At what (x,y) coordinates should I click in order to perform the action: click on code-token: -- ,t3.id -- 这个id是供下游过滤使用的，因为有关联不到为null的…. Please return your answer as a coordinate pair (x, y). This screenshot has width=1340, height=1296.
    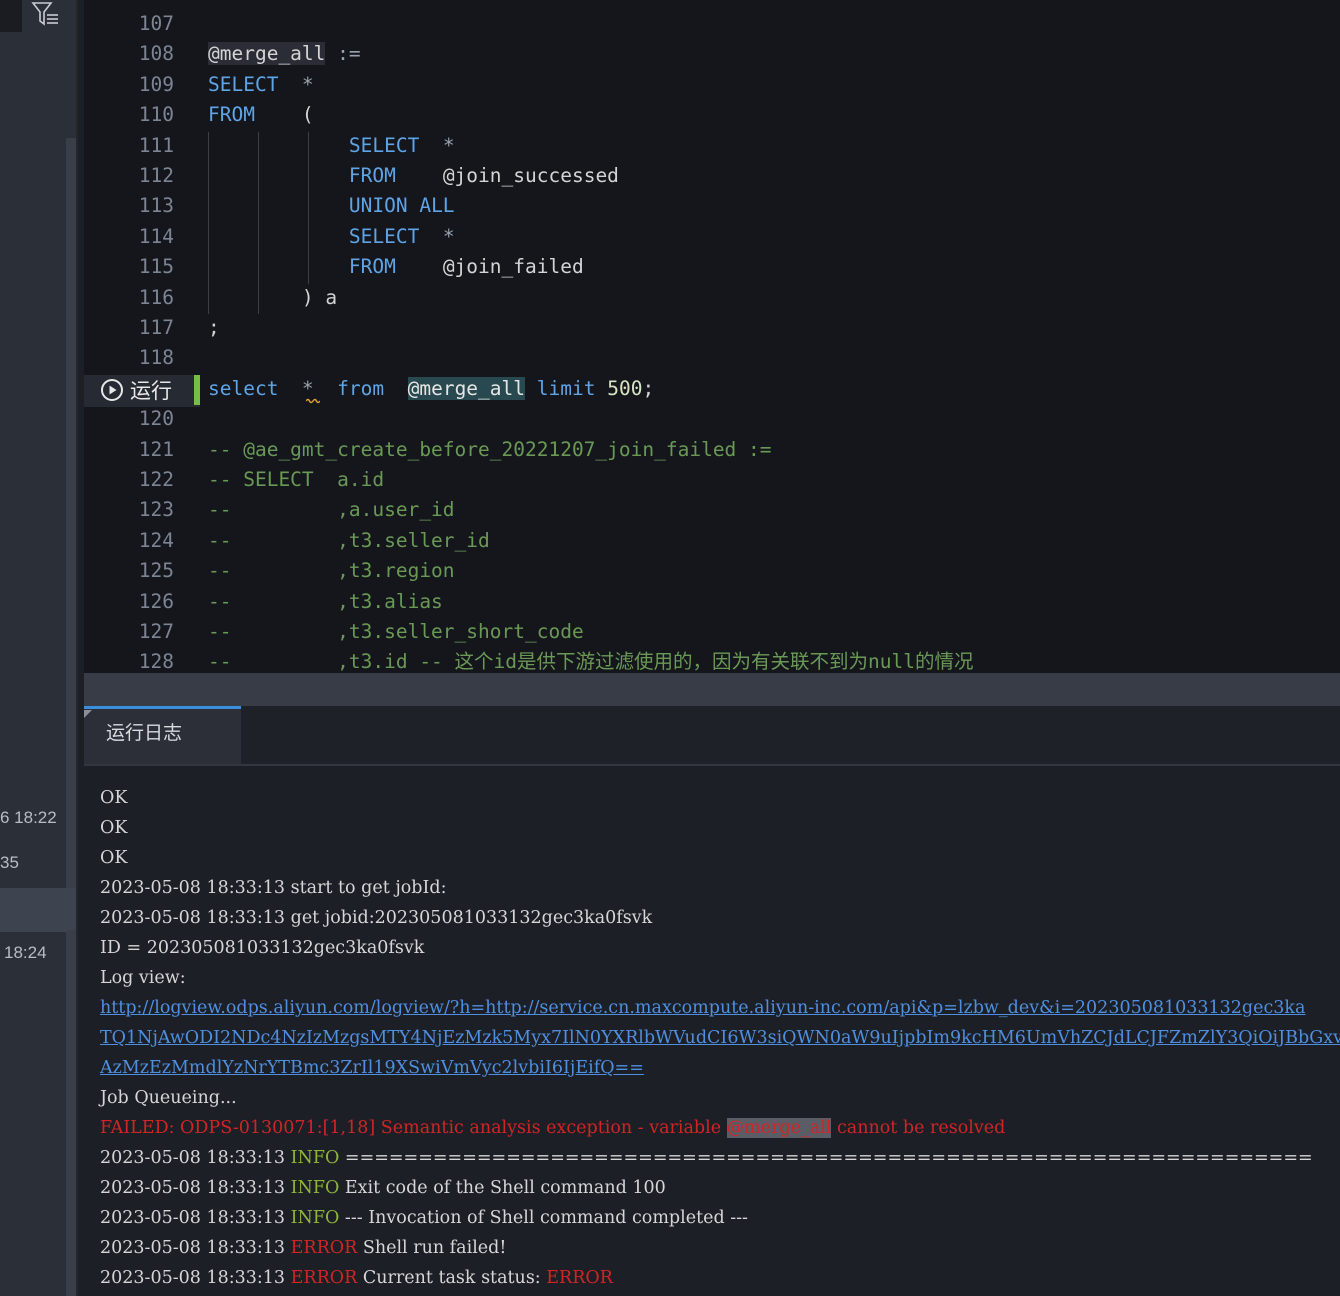
    Looking at the image, I should click on (591, 661).